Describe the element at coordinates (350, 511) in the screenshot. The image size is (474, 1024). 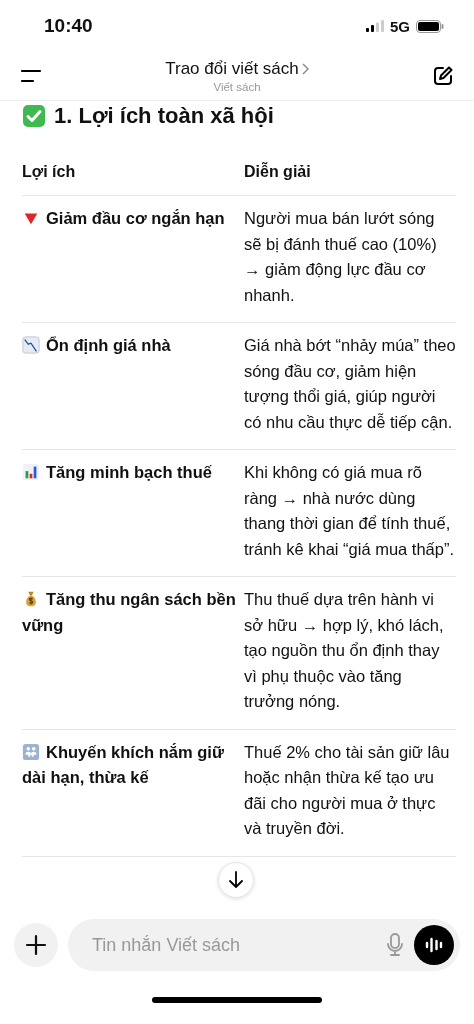
I see `explanation-cell-text: Khi không có giá mua rõ ràng → nhà nước dùng thang thời gian để tính thuế, tránh kê khai “giá mua thấp”.` at that location.